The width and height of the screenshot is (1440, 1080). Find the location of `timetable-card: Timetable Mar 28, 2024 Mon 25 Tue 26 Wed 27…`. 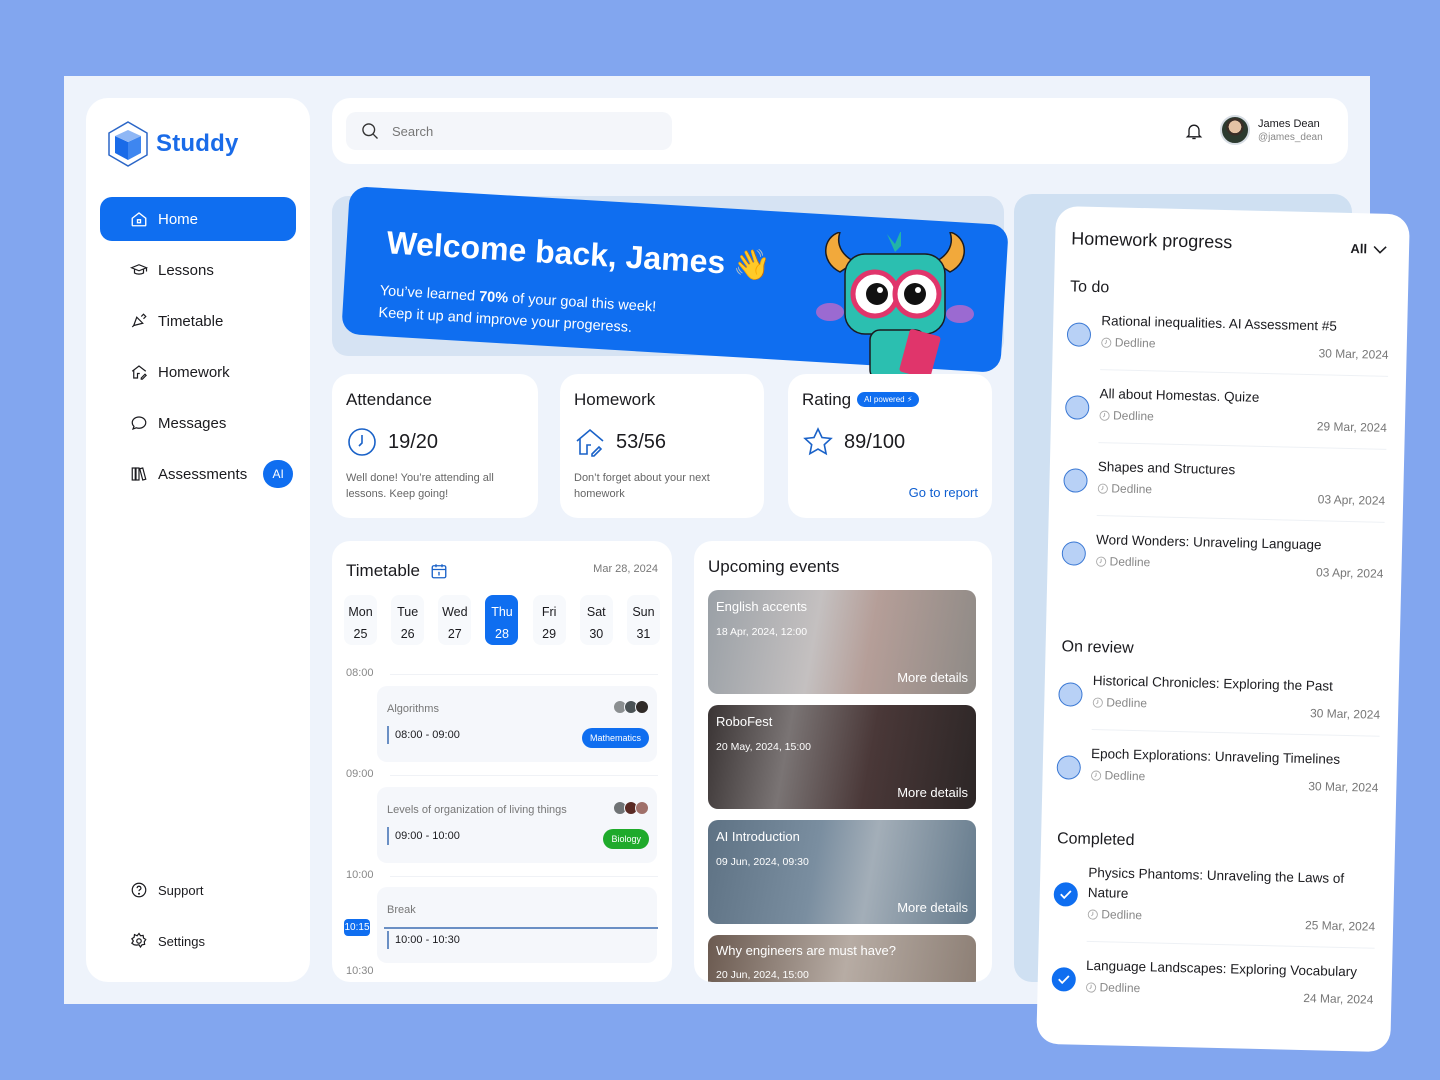

timetable-card: Timetable Mar 28, 2024 Mon 25 Tue 26 Wed 27… is located at coordinates (502, 761).